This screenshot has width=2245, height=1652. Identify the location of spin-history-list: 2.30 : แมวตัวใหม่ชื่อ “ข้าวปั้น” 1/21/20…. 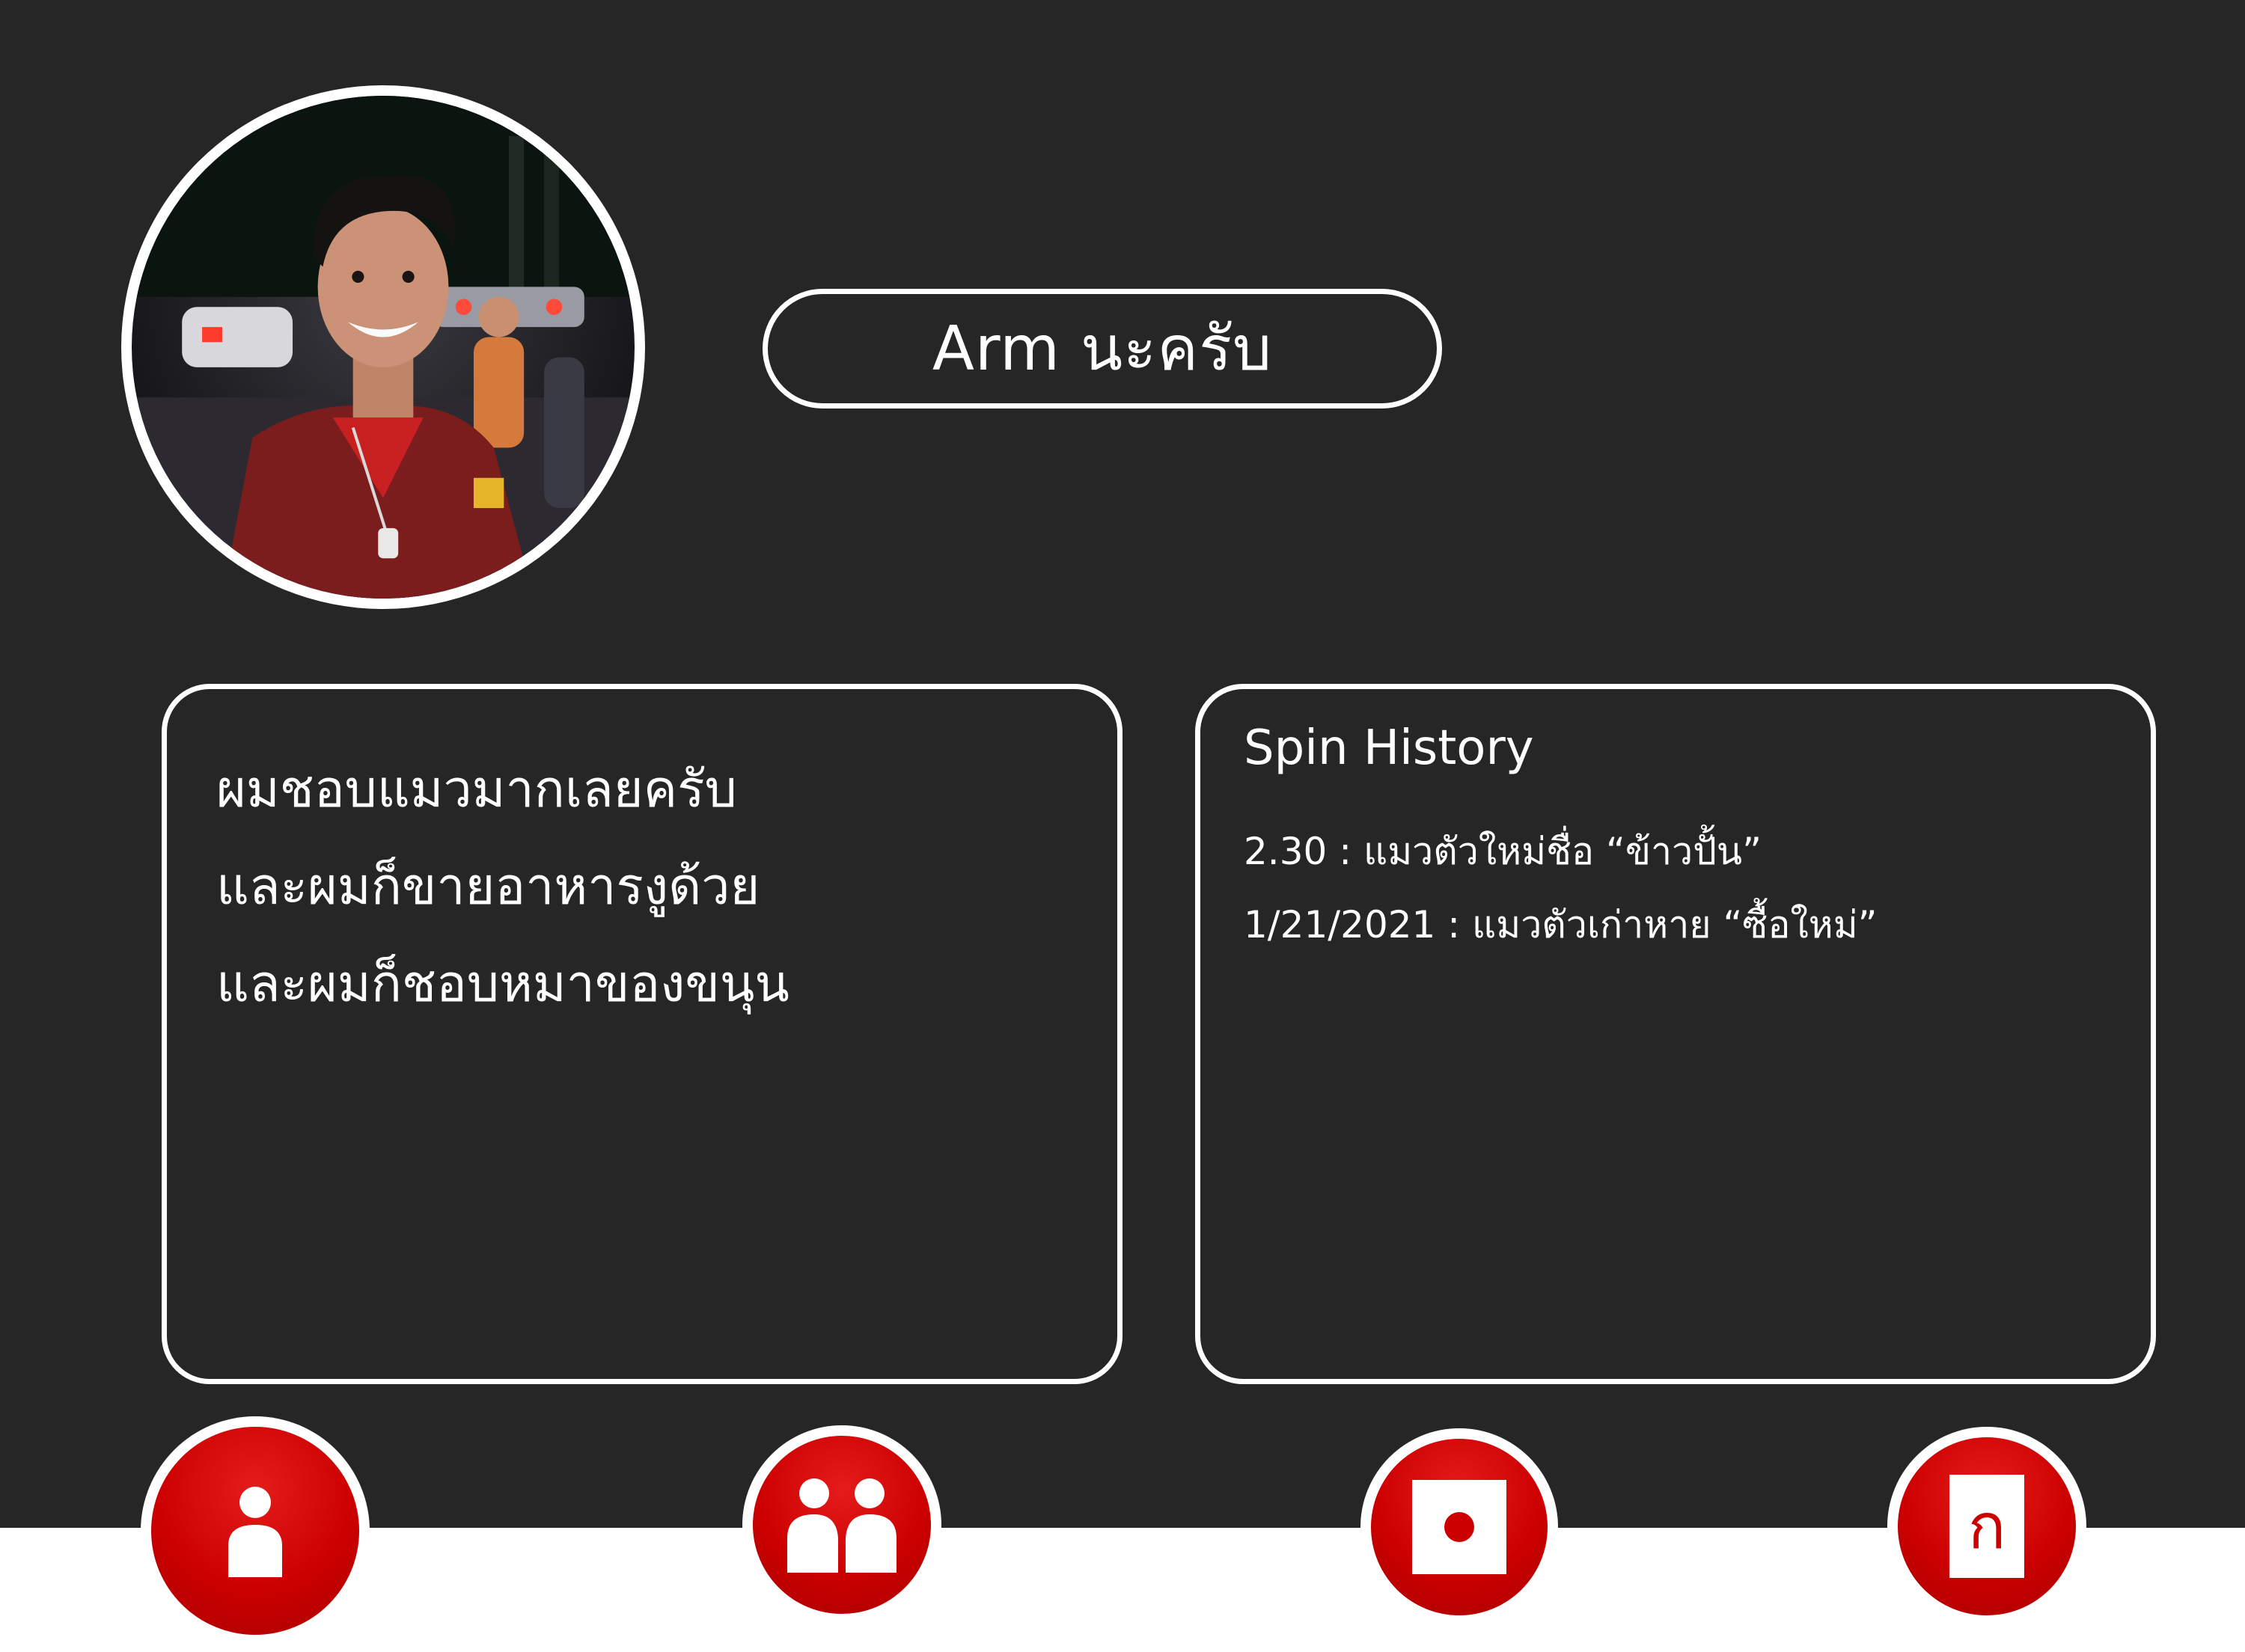
(1561, 888).